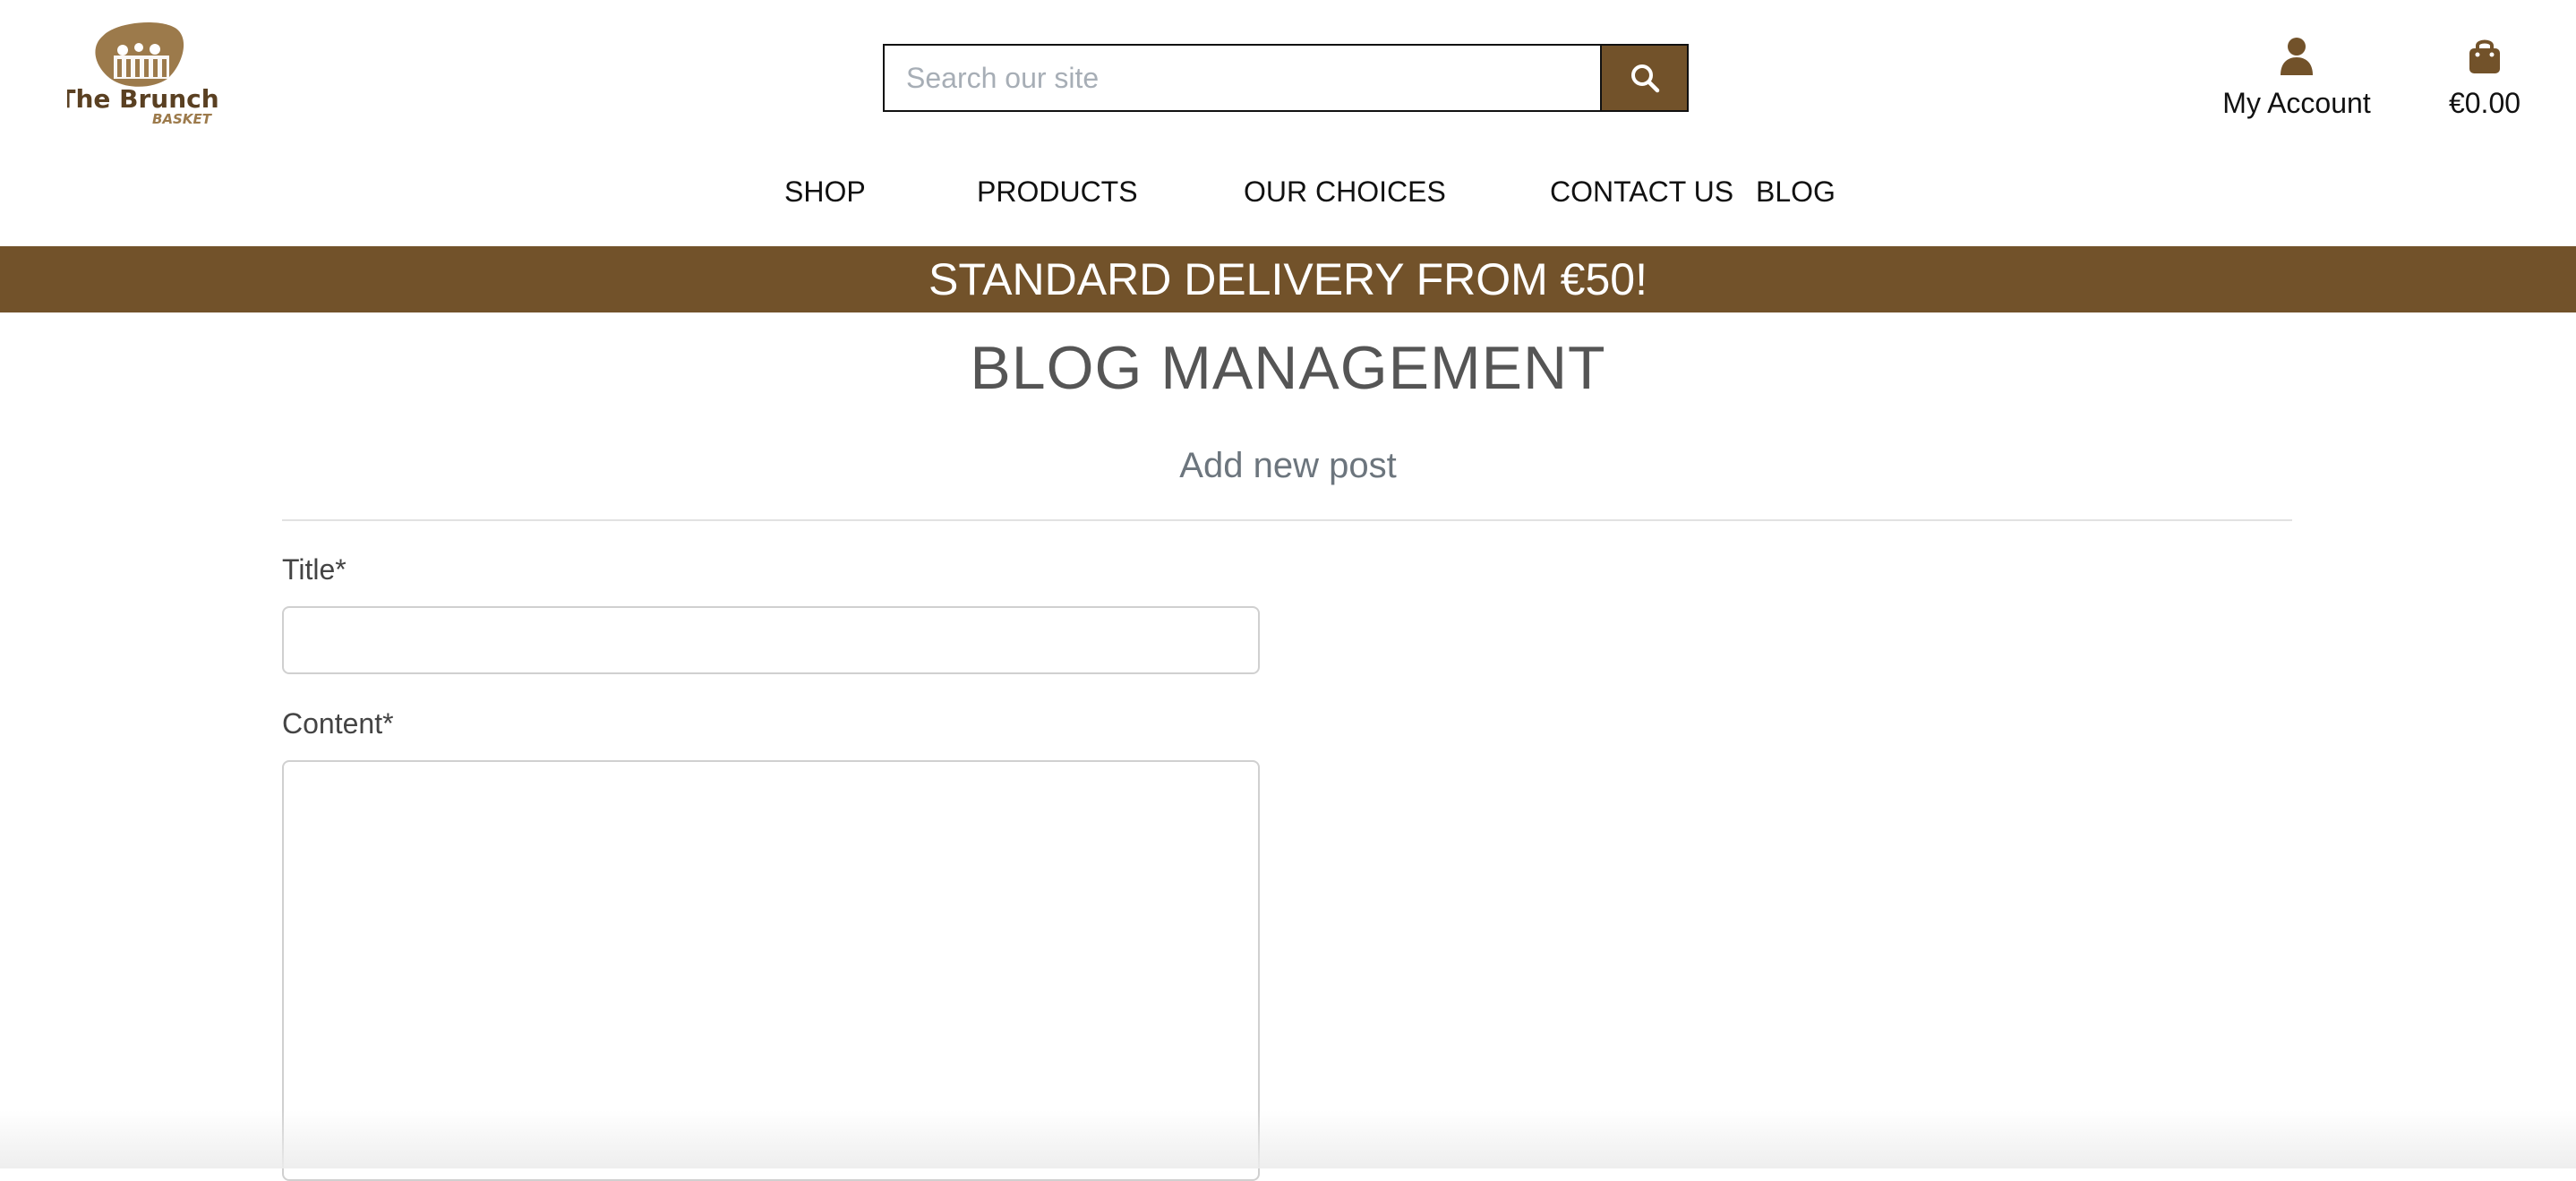 The image size is (2576, 1181). I want to click on user-icon, so click(2297, 56).